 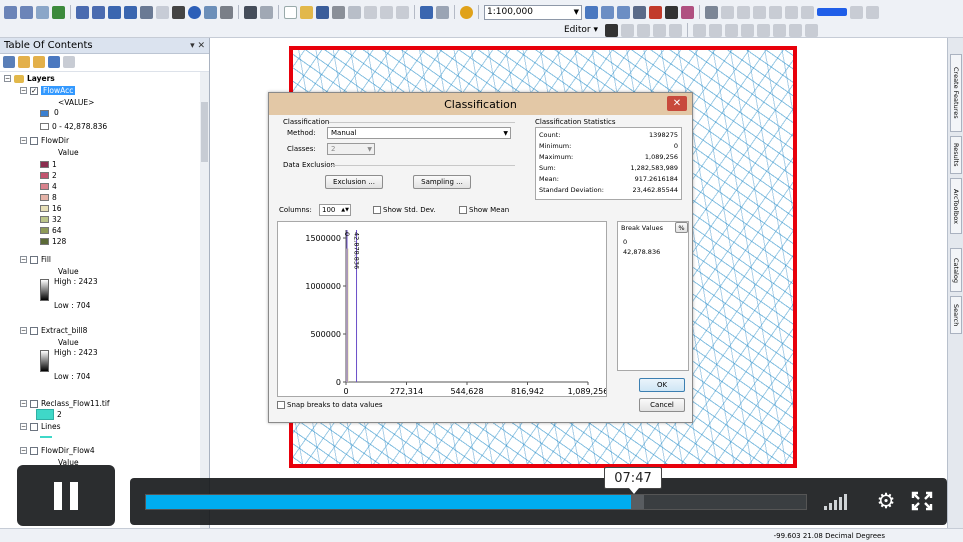 I want to click on list-by-drawing-order-icon, so click(x=9, y=62).